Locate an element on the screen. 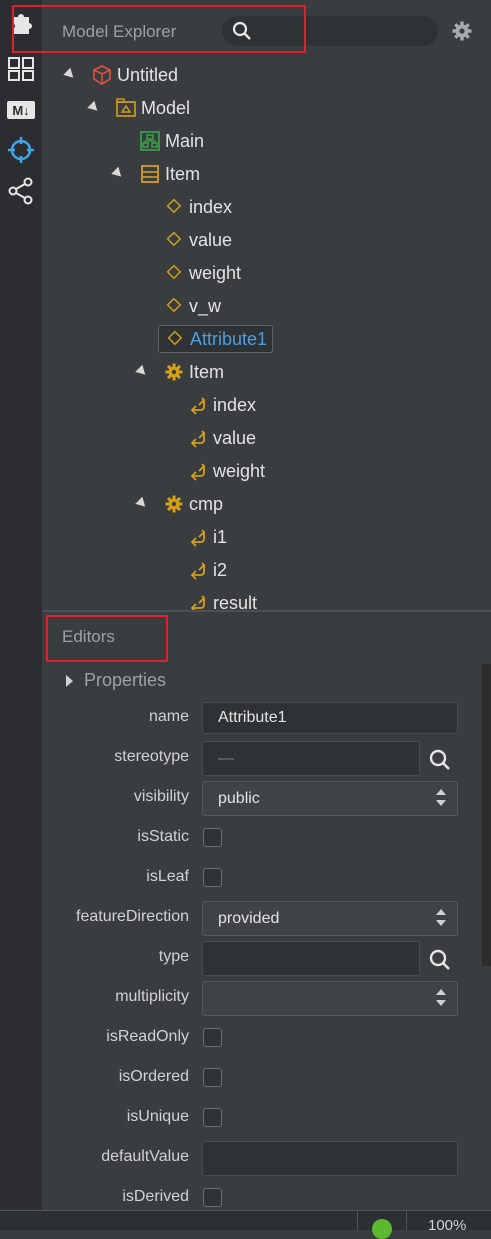  name-label: name is located at coordinates (168, 716).